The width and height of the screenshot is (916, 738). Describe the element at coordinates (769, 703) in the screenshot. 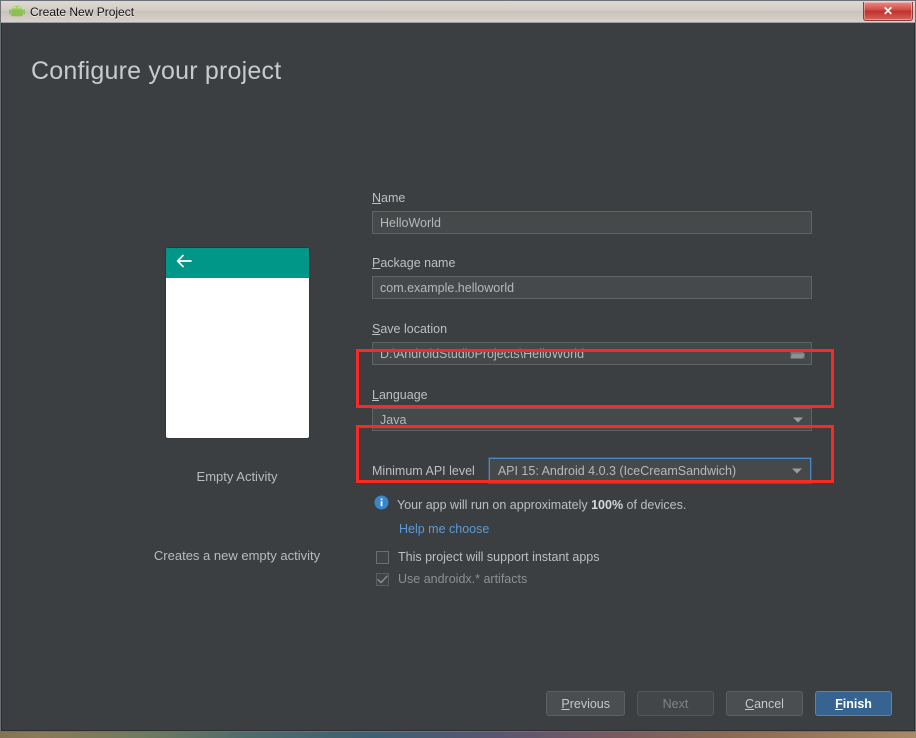

I see `cancel-rest: ancel` at that location.